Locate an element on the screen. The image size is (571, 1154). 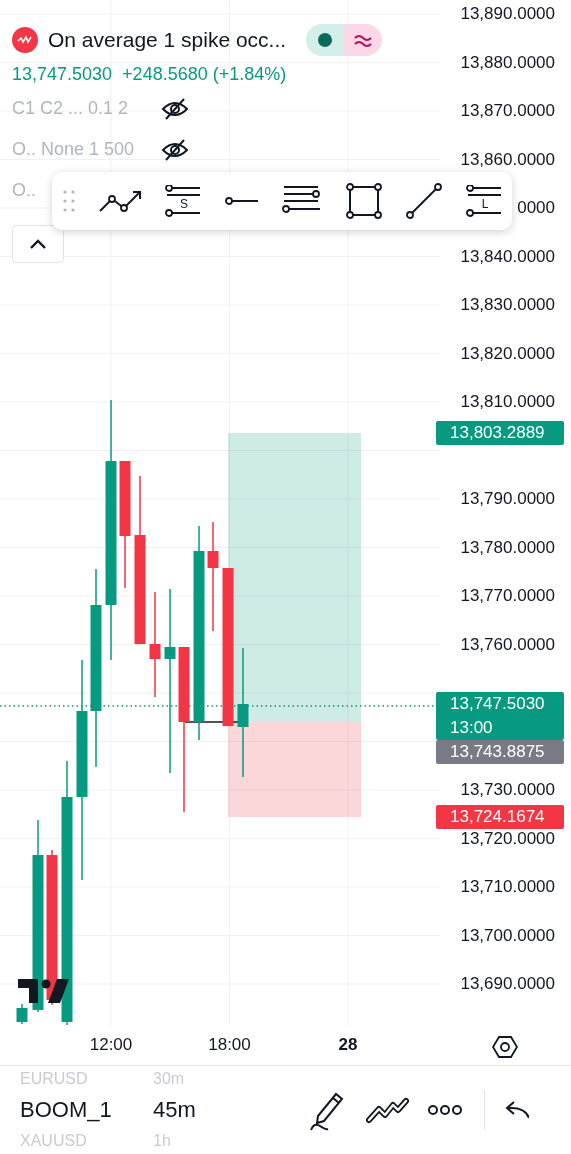
chevron-up-icon is located at coordinates (38, 244).